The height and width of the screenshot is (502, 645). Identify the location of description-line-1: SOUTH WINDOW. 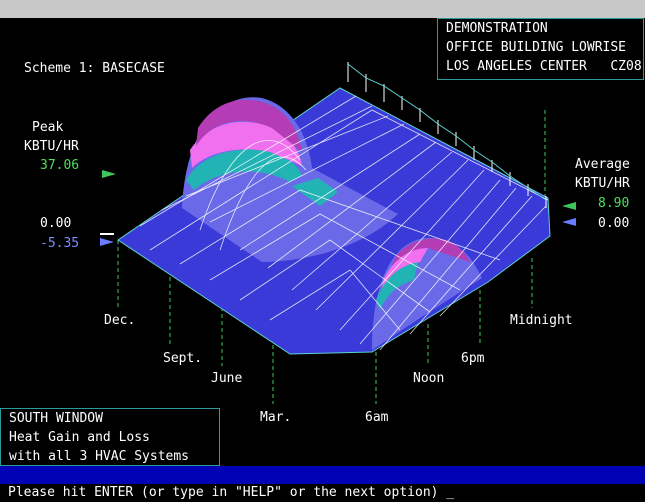
(56, 418).